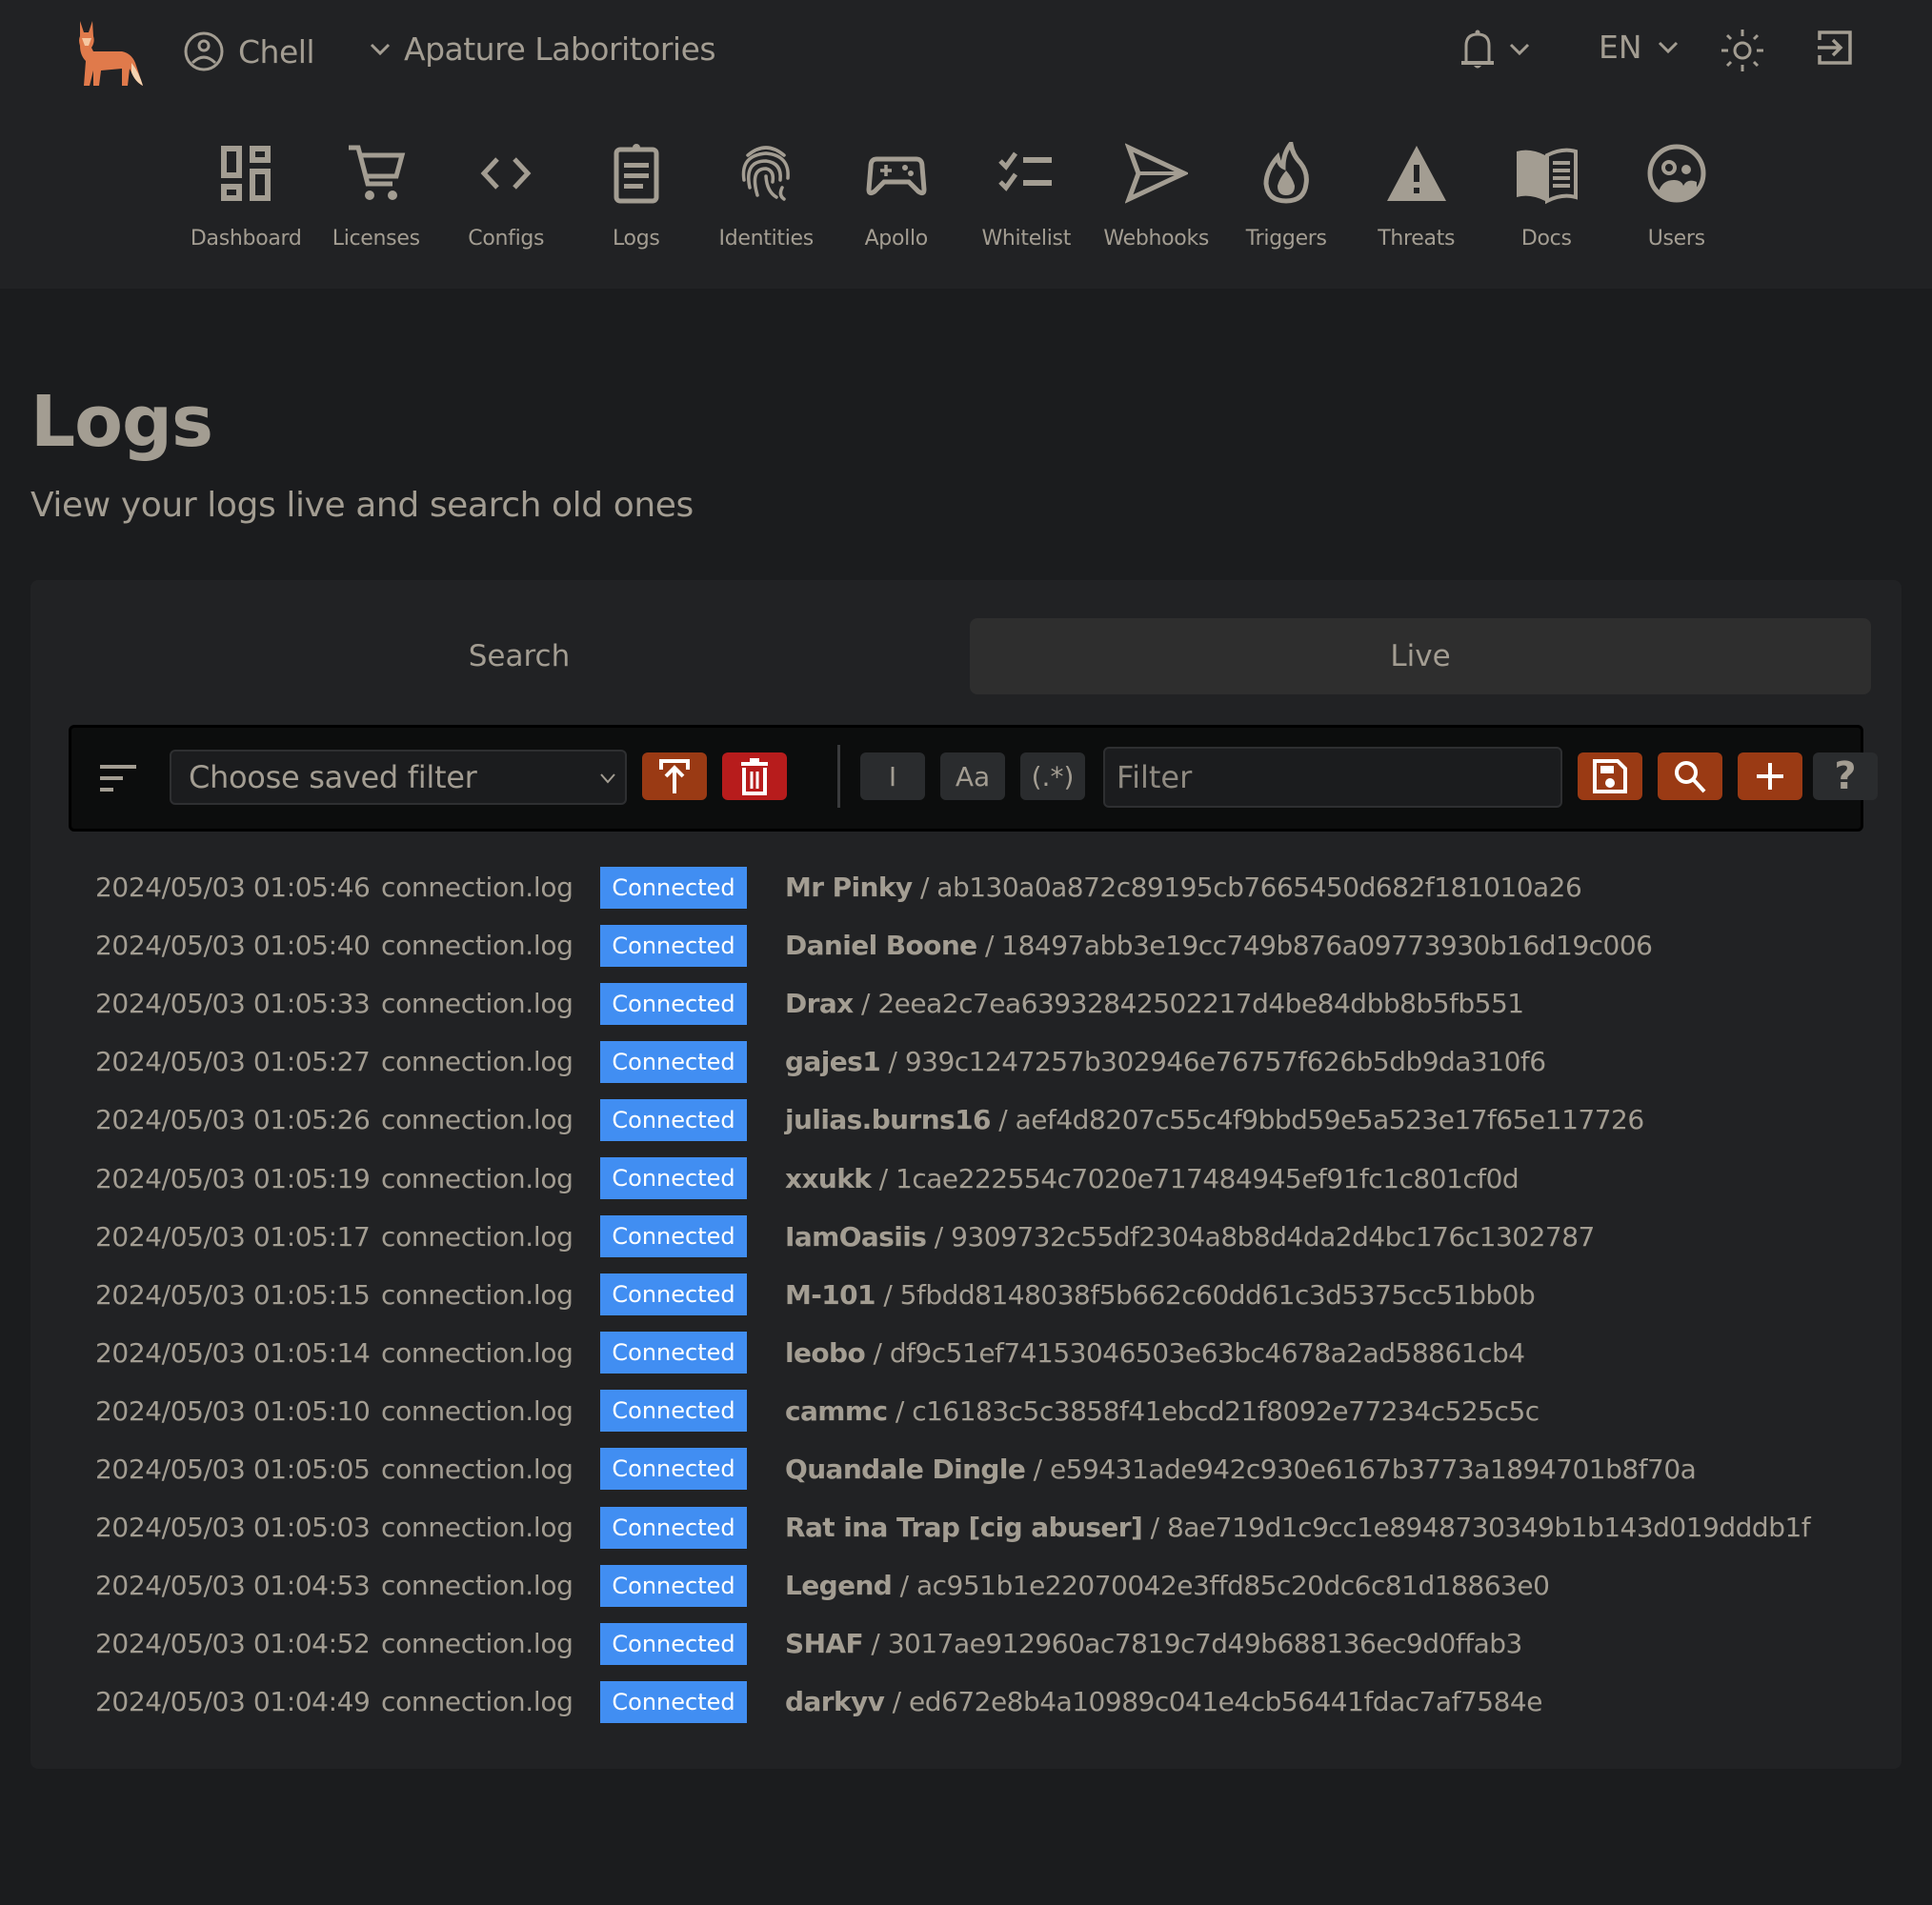 The image size is (1932, 1905). What do you see at coordinates (110, 54) in the screenshot?
I see `fox-logo` at bounding box center [110, 54].